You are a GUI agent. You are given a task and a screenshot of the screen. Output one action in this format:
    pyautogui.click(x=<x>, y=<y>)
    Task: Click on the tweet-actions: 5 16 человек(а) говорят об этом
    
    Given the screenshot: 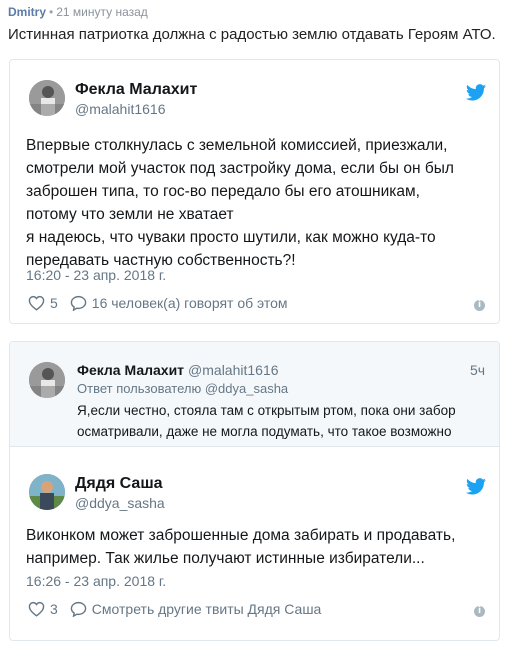 What is the action you would take?
    pyautogui.click(x=158, y=303)
    